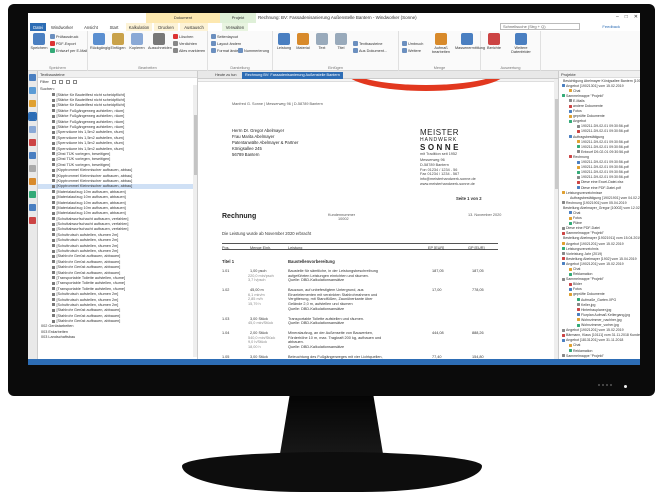 The height and width of the screenshot is (500, 663). Describe the element at coordinates (226, 43) in the screenshot. I see `change-layout-button: Layout ändern` at that location.